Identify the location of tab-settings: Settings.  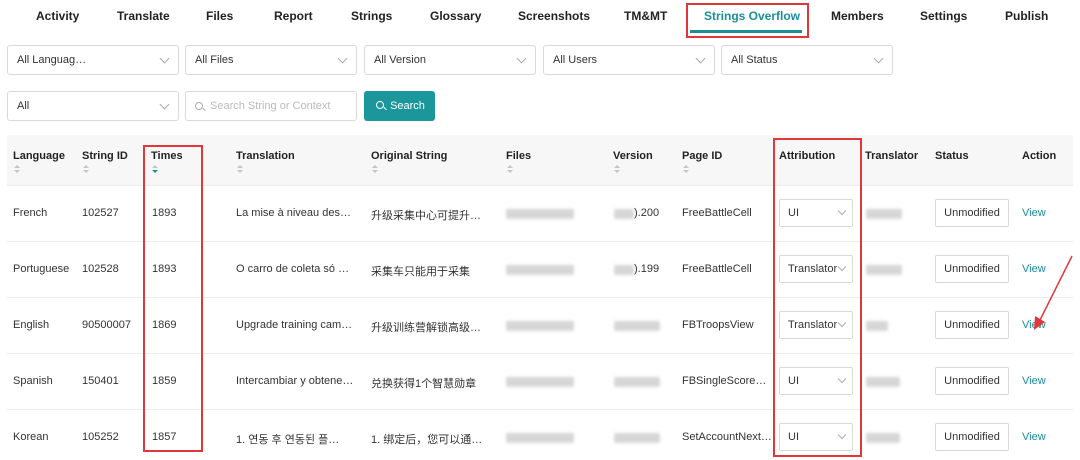
(943, 16).